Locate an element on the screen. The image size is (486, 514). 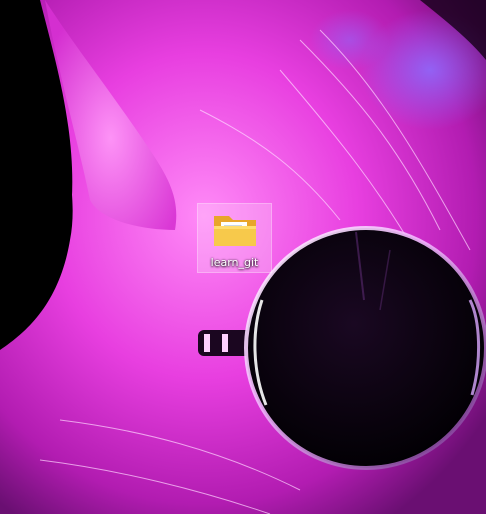
desktop-icon-learn-git: learn_git is located at coordinates (234, 238).